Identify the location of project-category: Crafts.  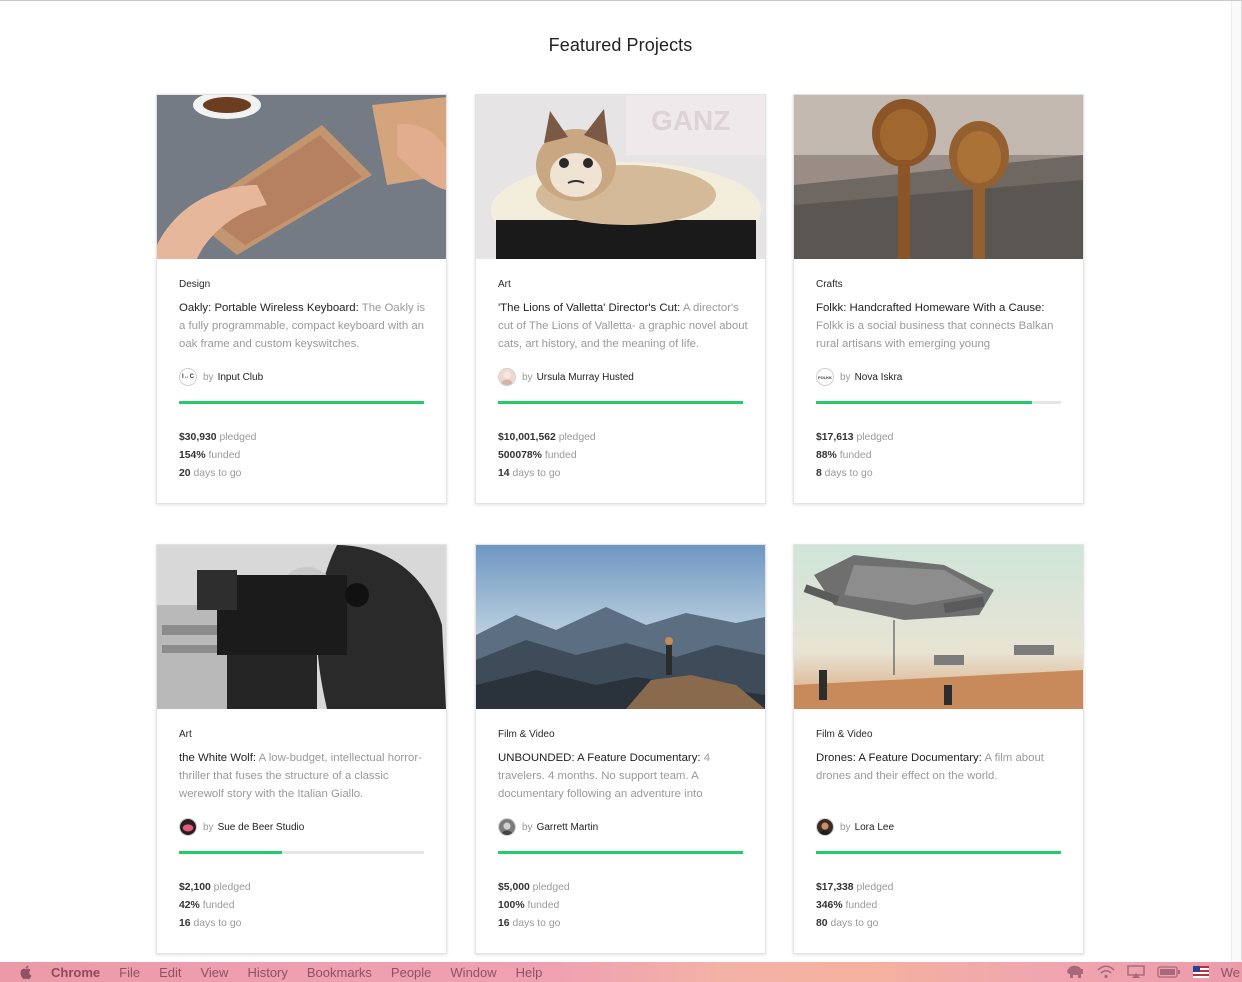
(829, 284).